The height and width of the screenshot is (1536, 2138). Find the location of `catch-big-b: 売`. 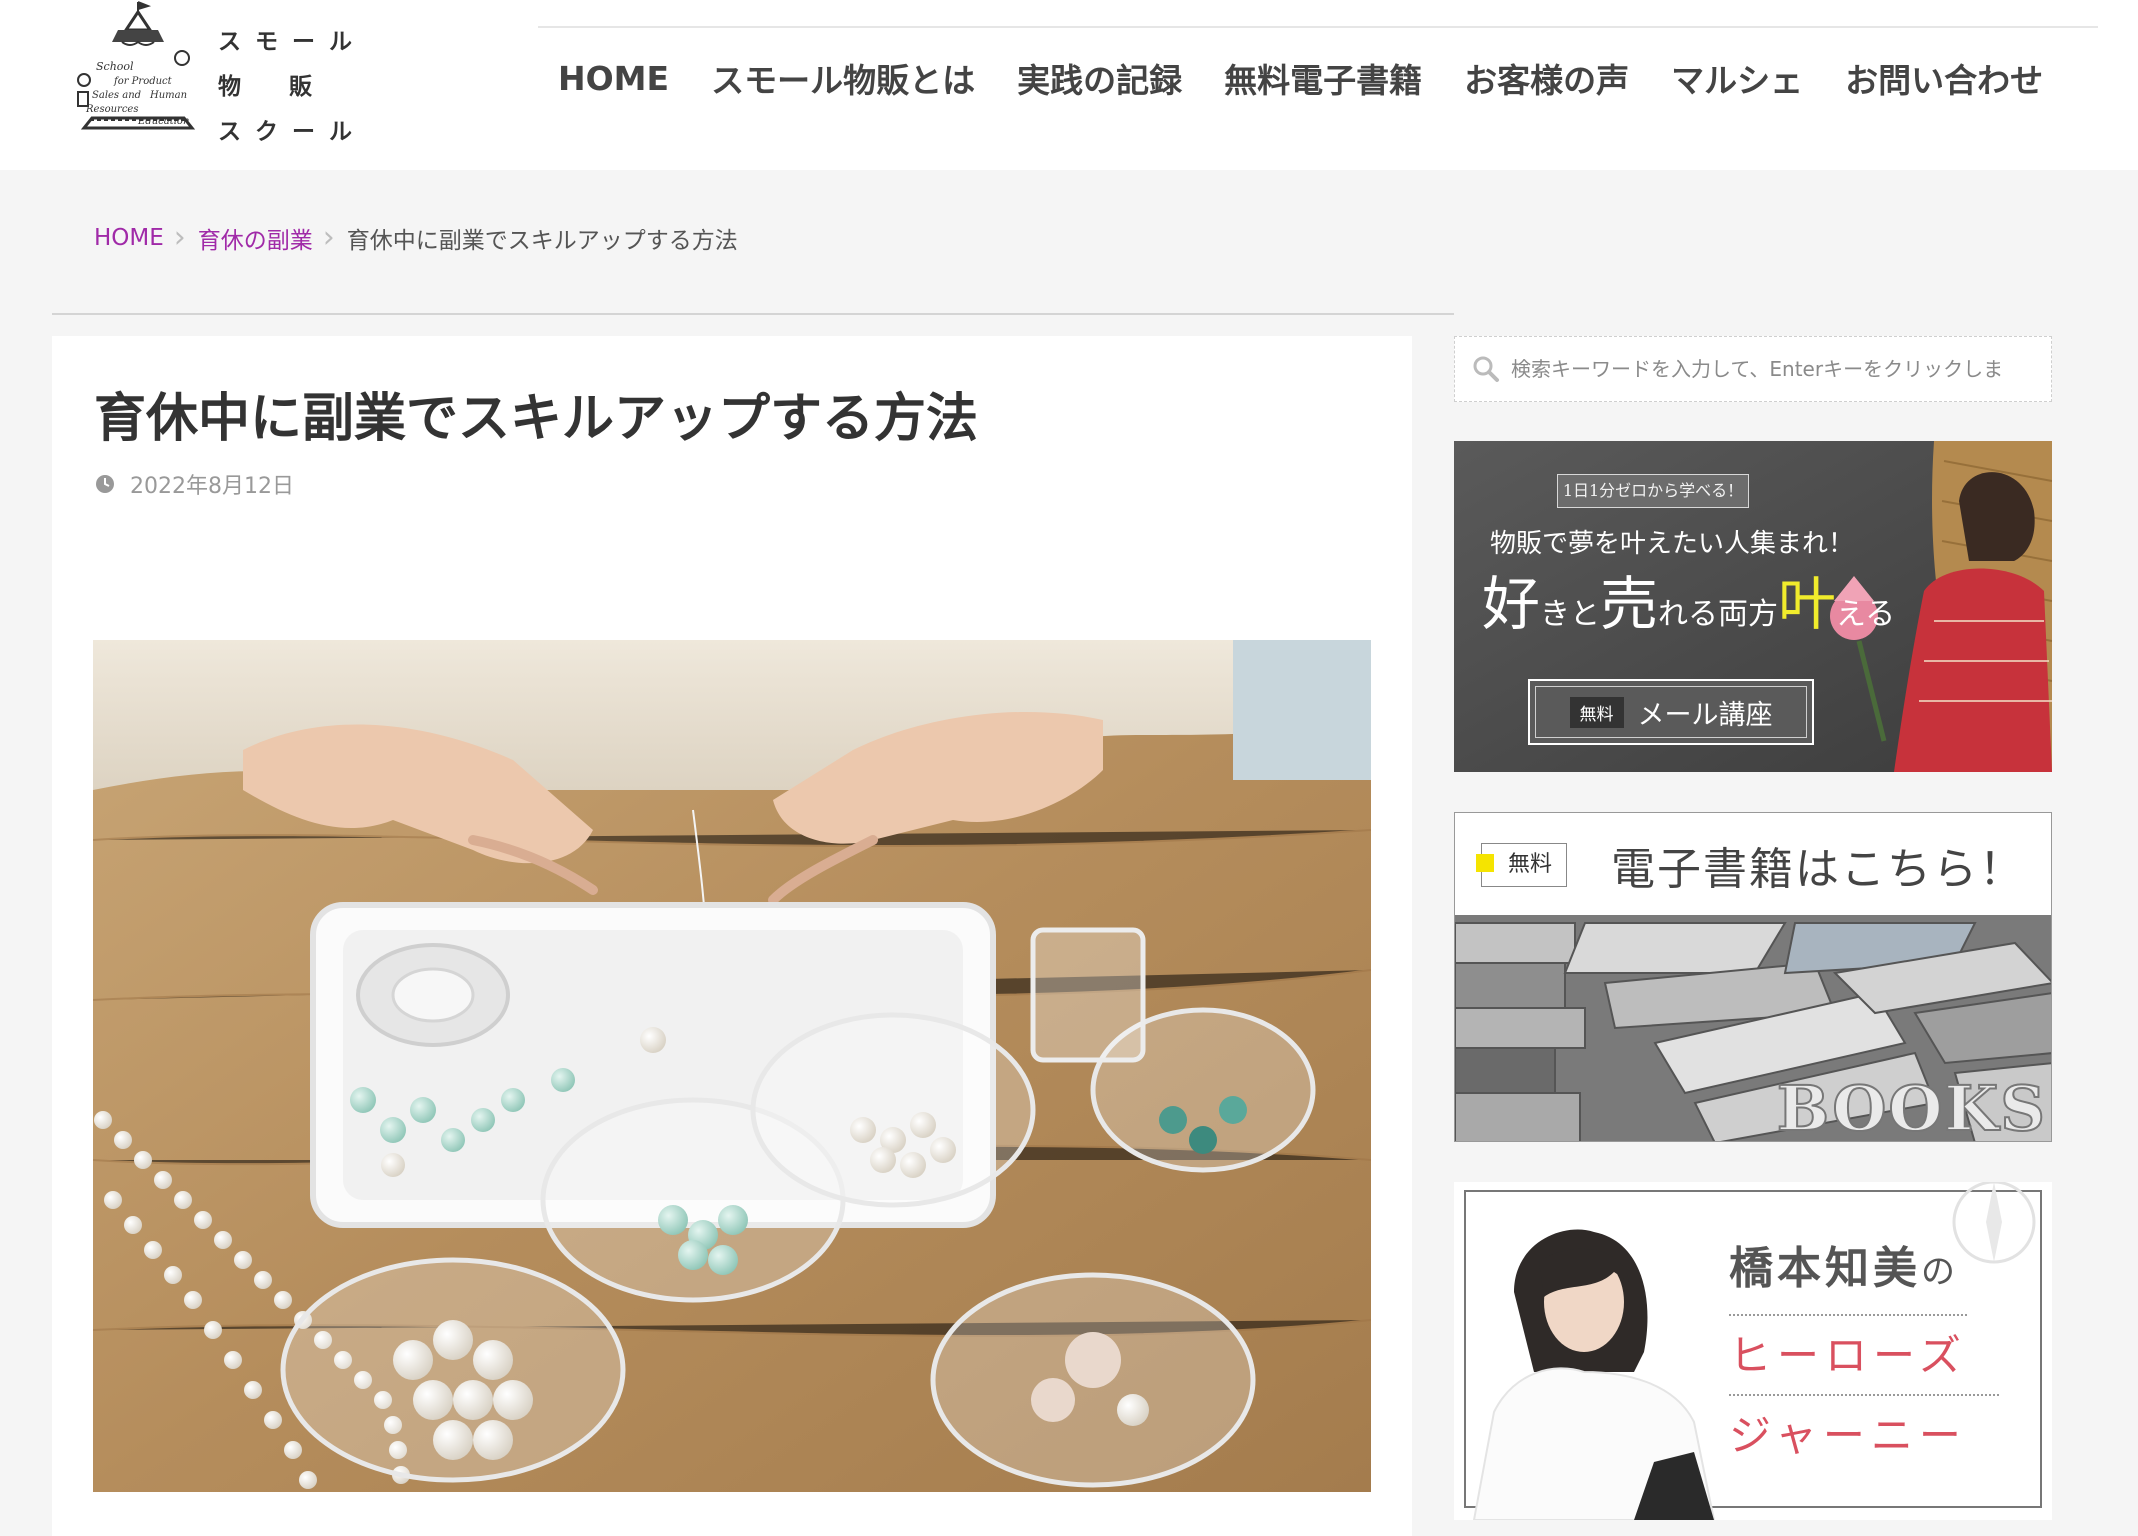

catch-big-b: 売 is located at coordinates (1629, 604).